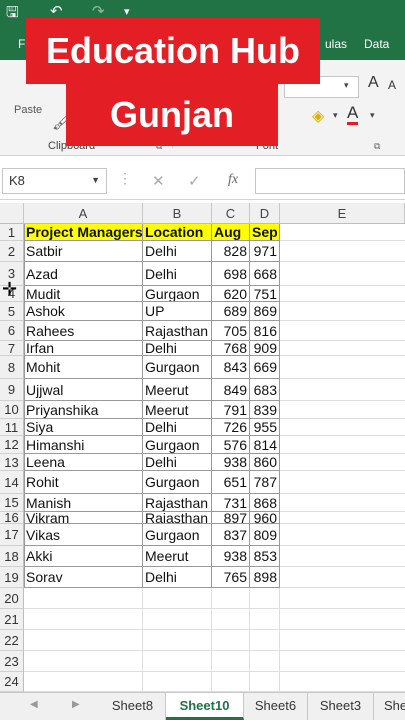  I want to click on table-cell: Priyanshika, so click(83, 410).